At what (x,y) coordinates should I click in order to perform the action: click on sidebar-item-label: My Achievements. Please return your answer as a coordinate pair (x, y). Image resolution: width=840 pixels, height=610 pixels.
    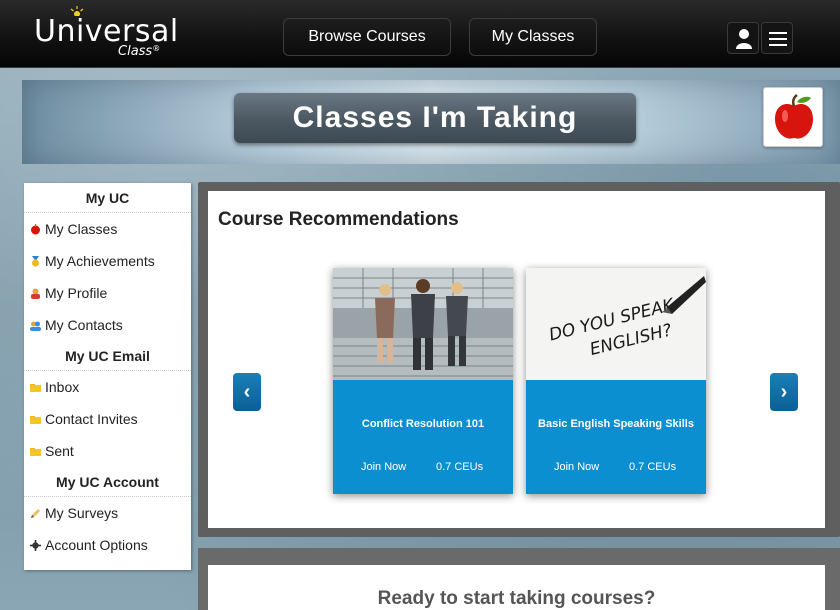
    Looking at the image, I should click on (100, 261).